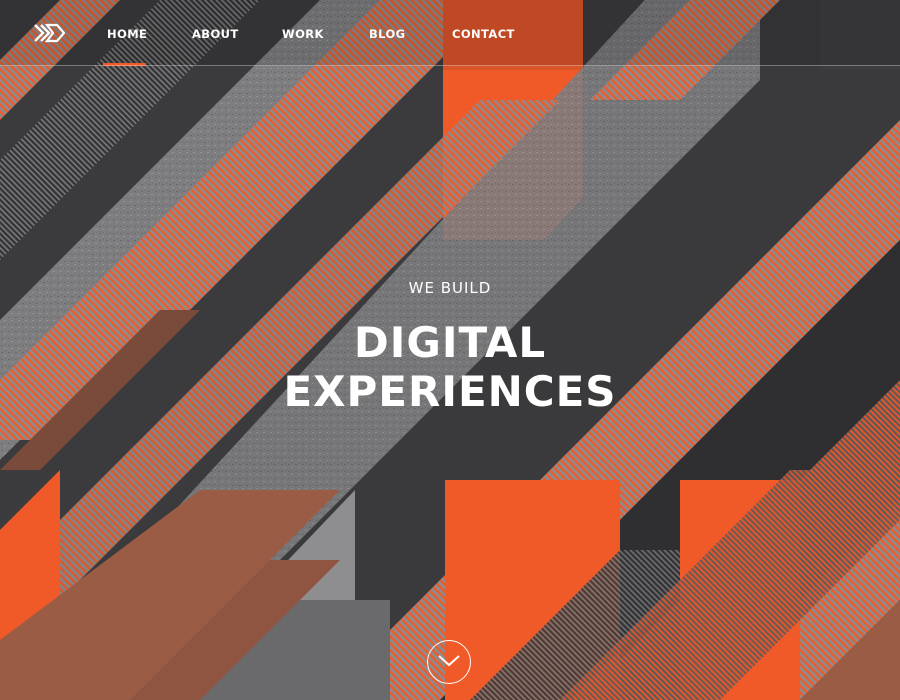 This screenshot has width=900, height=700. Describe the element at coordinates (49, 33) in the screenshot. I see `arrow-logo-icon` at that location.